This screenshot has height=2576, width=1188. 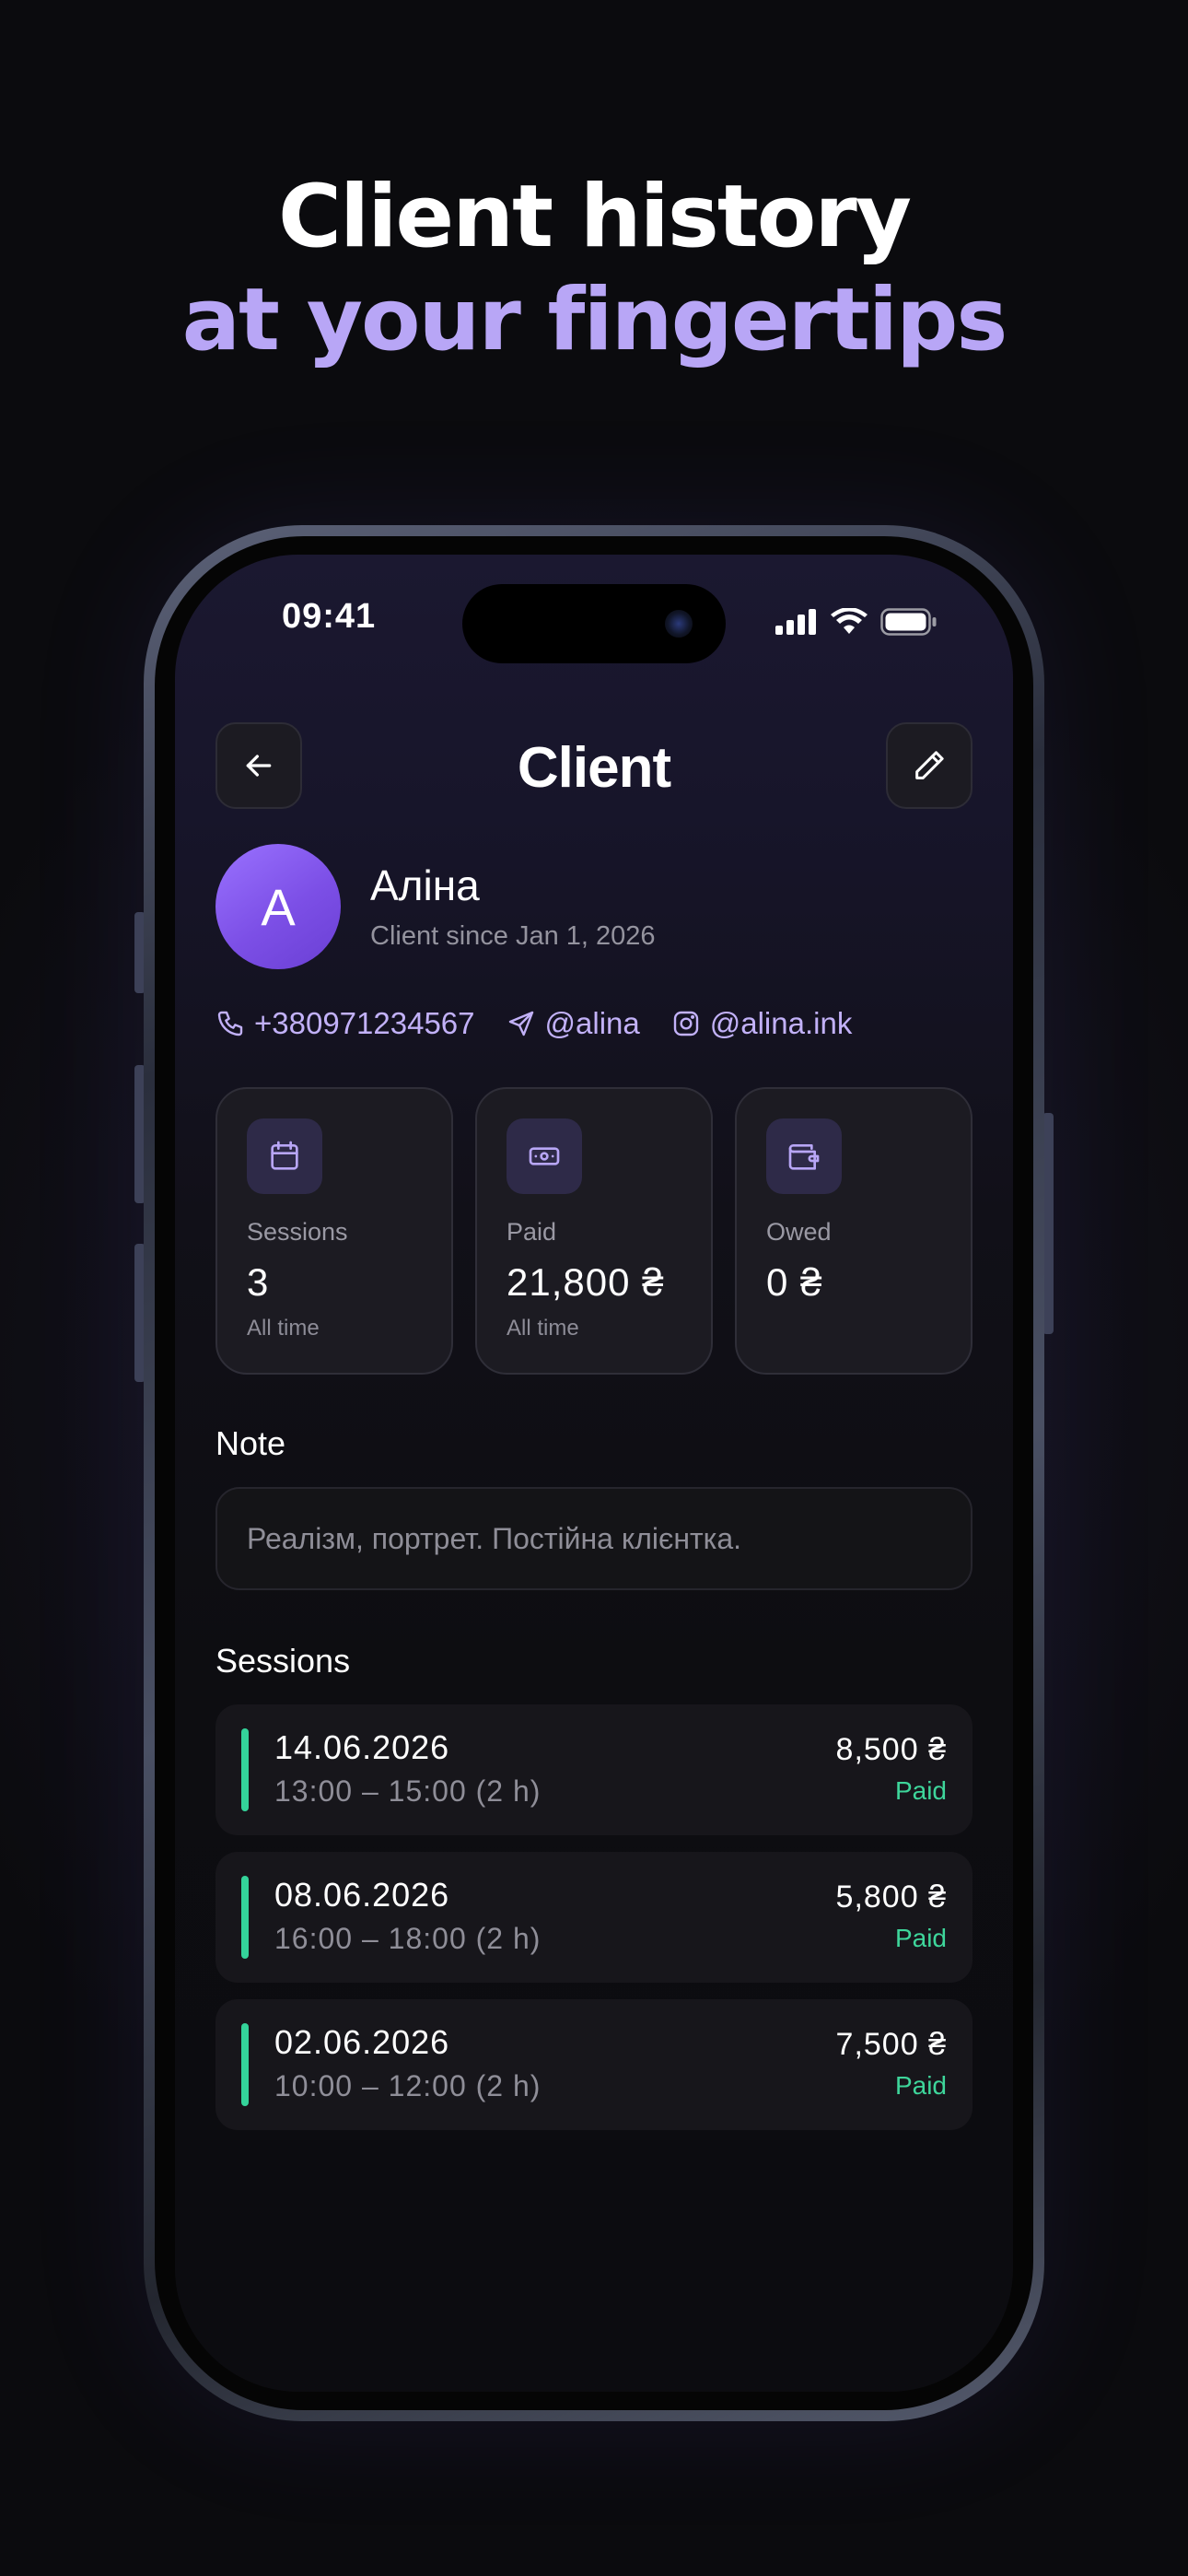 I want to click on instagram-handle: @alina.ink, so click(x=781, y=1023).